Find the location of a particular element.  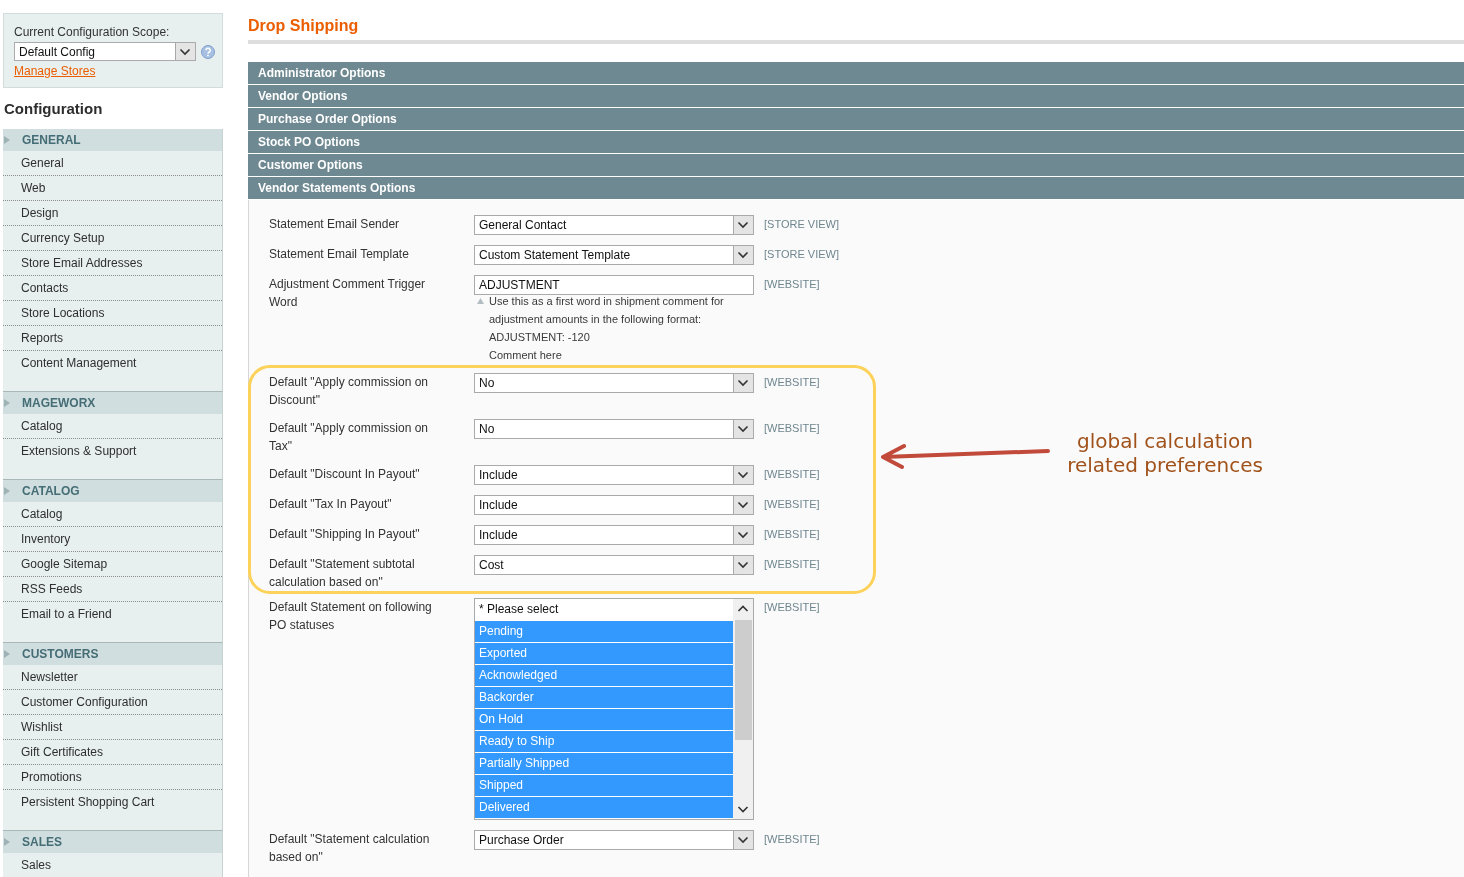

sidebar-item: Persistent Shopping Cart is located at coordinates (112, 802).